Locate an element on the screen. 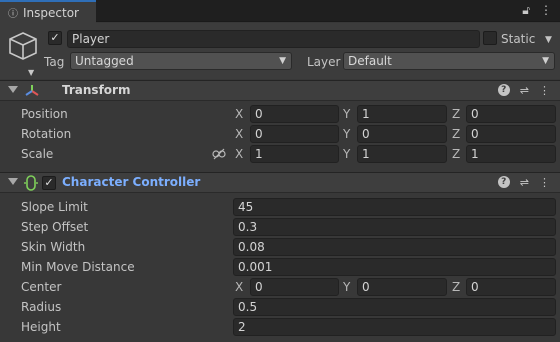 The width and height of the screenshot is (560, 342). rotation-y-axis: Y is located at coordinates (346, 134).